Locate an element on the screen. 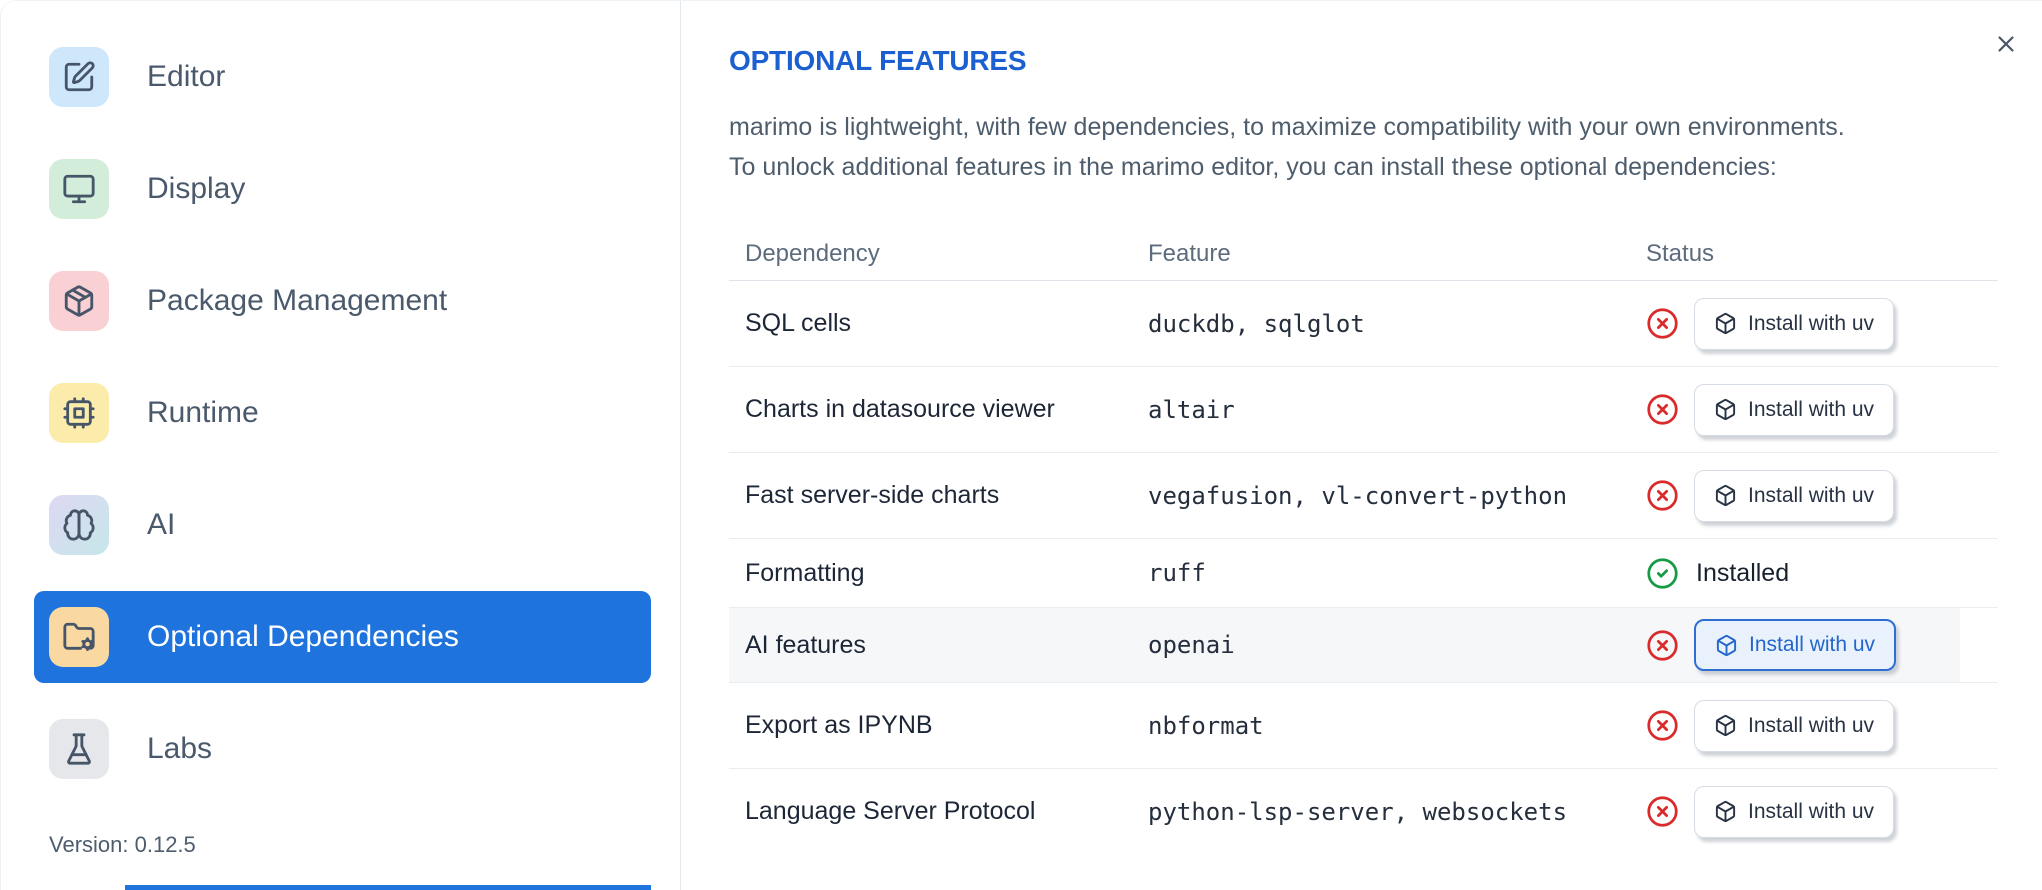 This screenshot has width=2042, height=890. sidebar-item-optional-dependencies: Optional Dependencies is located at coordinates (342, 637).